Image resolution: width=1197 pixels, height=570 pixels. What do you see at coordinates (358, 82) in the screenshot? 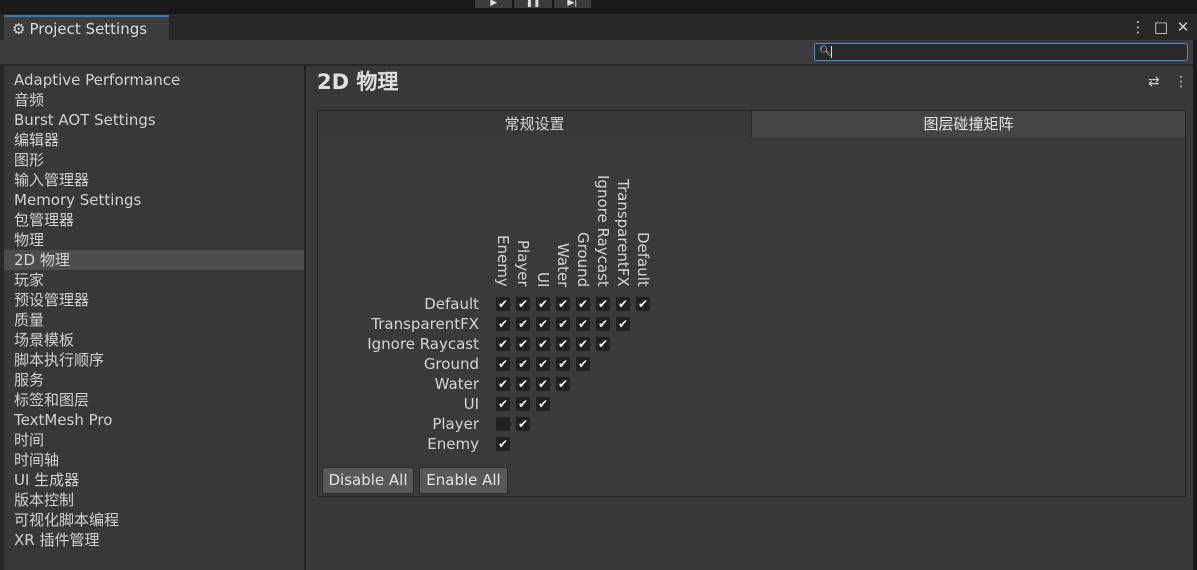
I see `page-title: 2D 物理` at bounding box center [358, 82].